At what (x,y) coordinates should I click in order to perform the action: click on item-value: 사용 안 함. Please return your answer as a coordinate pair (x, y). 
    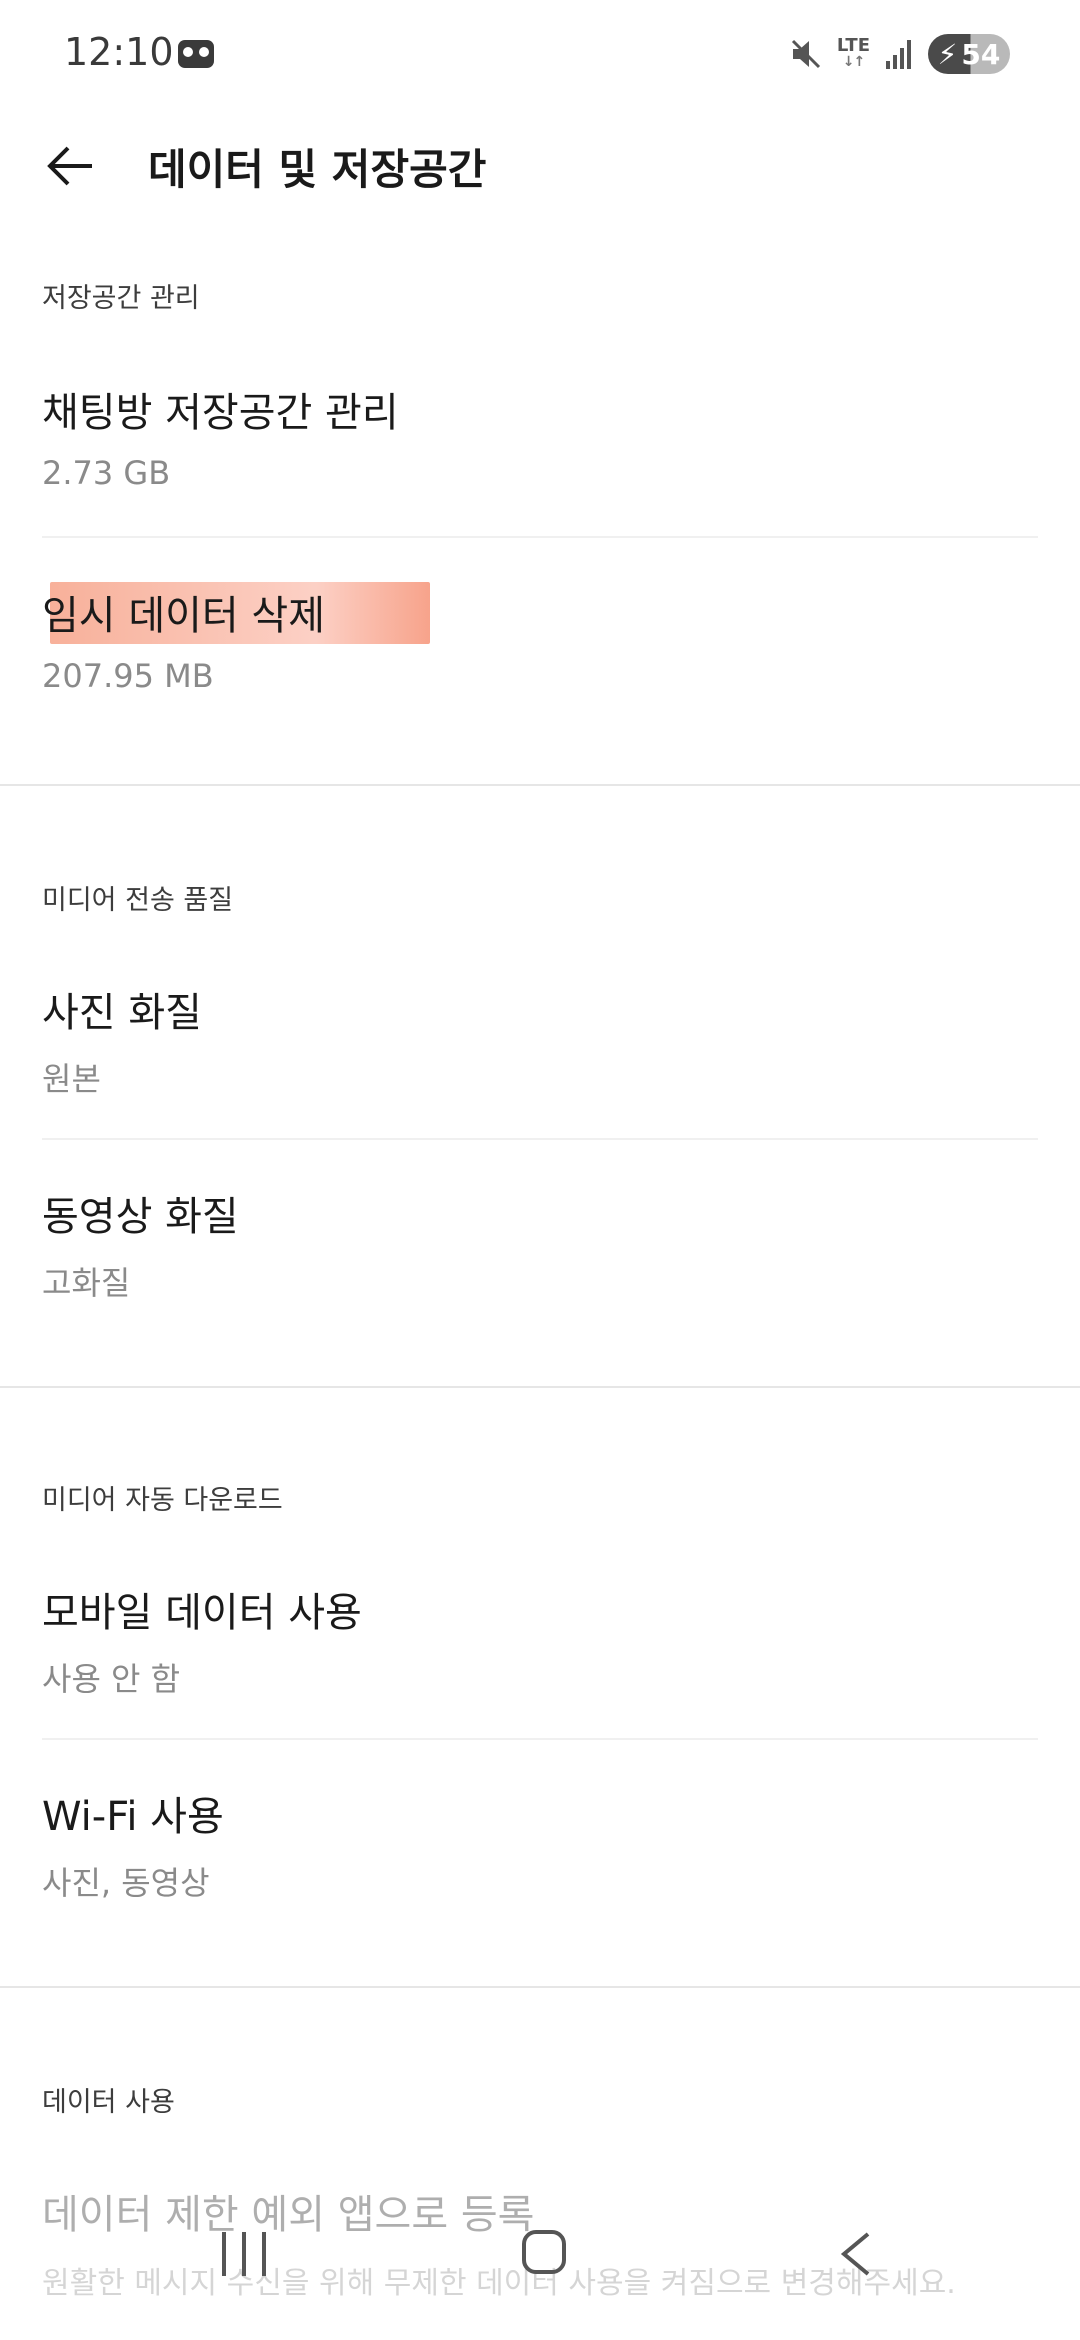
    Looking at the image, I should click on (111, 1679).